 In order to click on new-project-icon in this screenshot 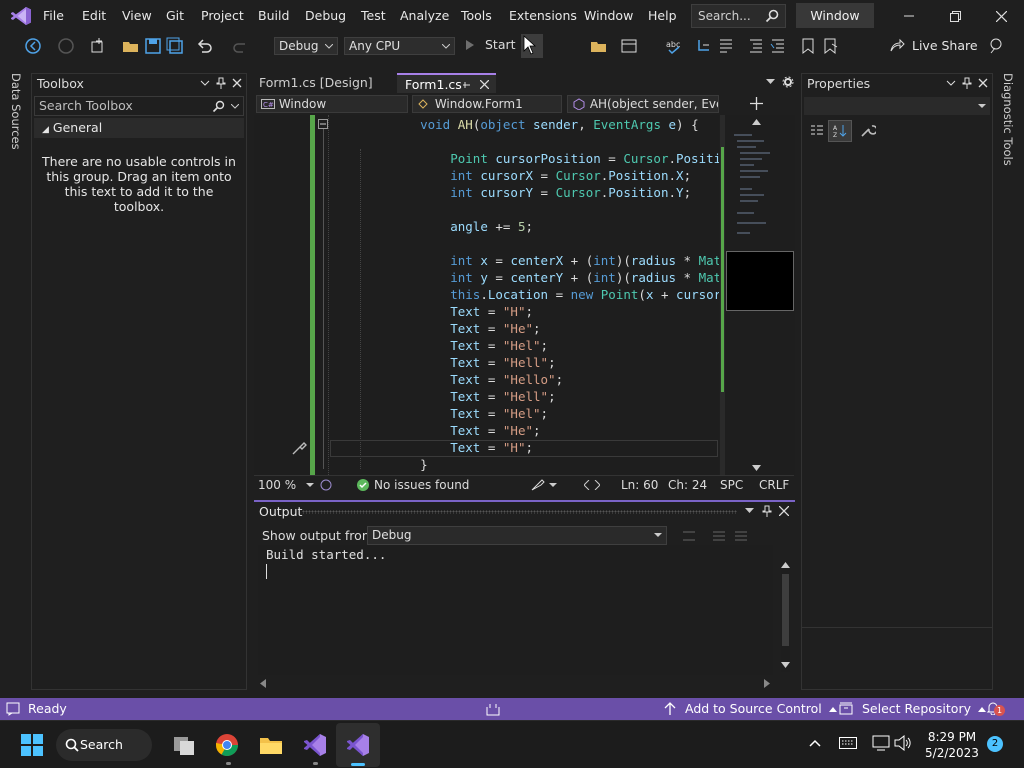, I will do `click(98, 46)`.